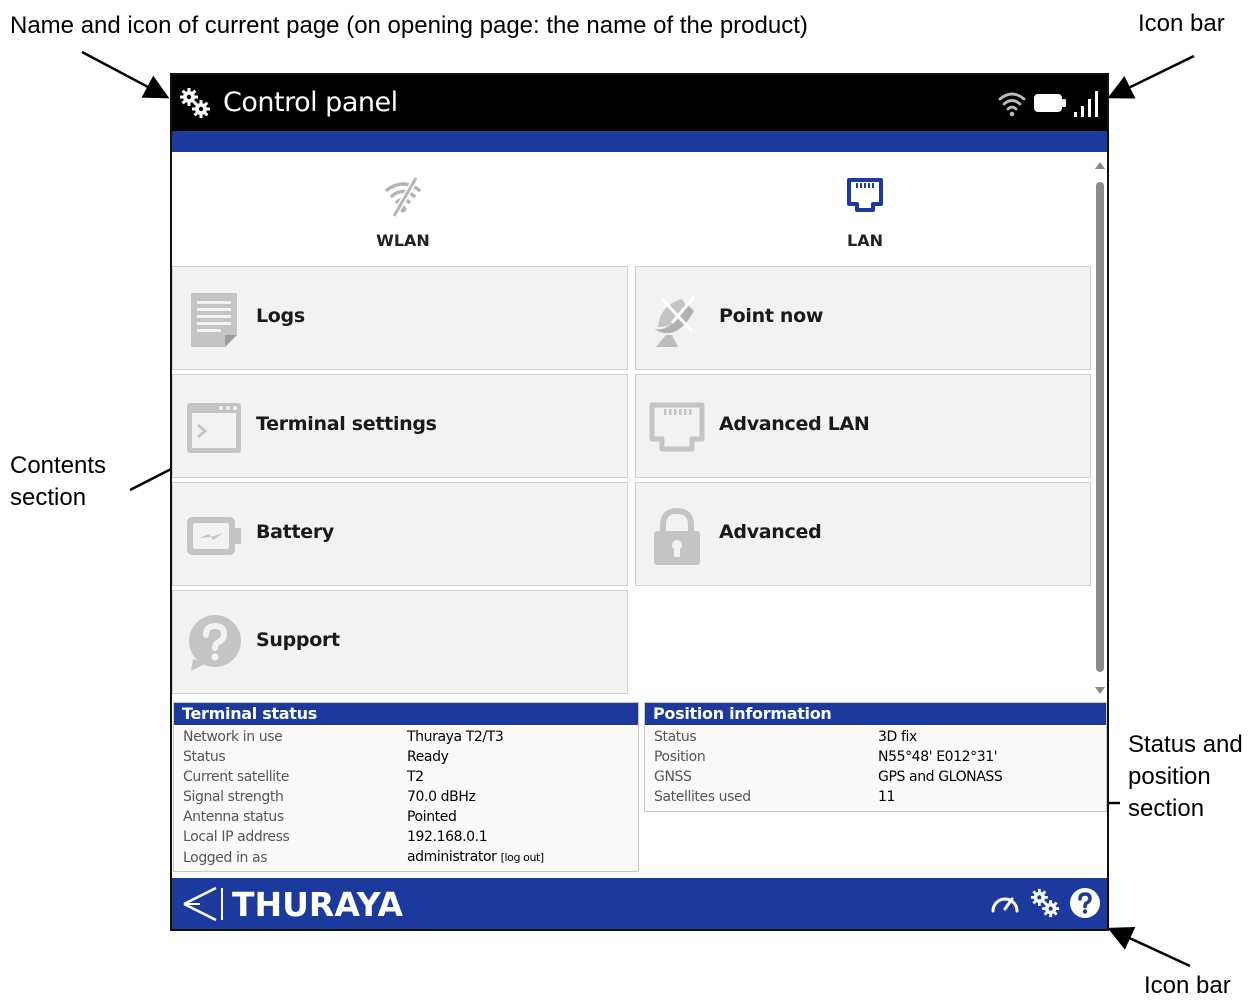 This screenshot has width=1256, height=1002. I want to click on status-value: Thuraya T2/T3, so click(455, 737).